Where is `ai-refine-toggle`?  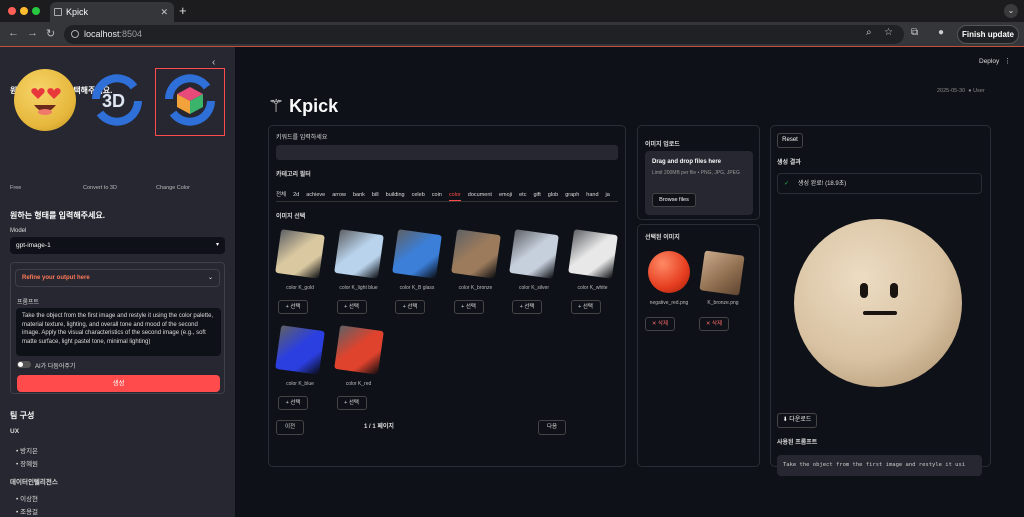 ai-refine-toggle is located at coordinates (24, 364).